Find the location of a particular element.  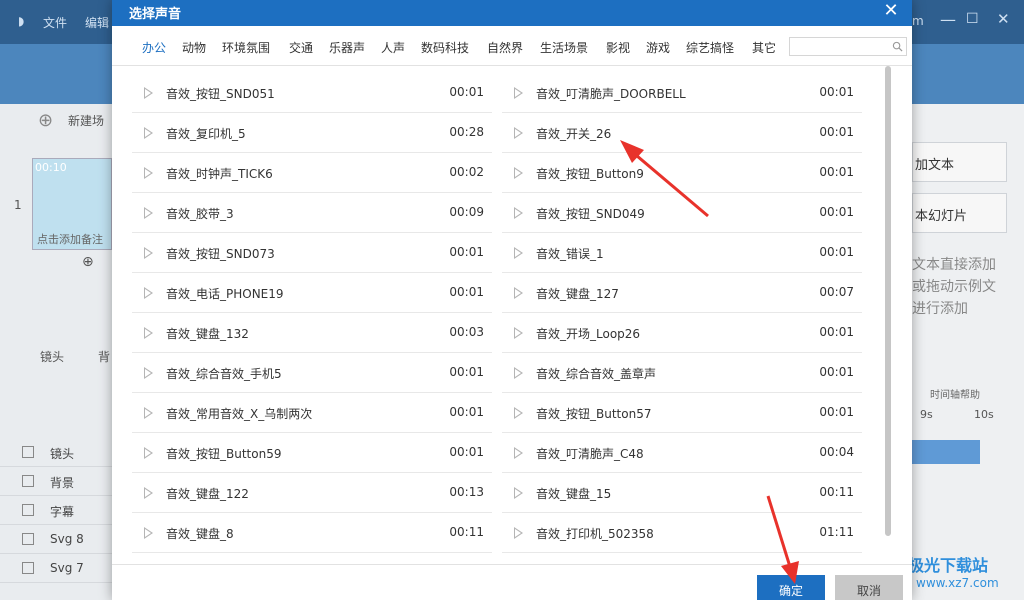

tab-life-scenes: 生活场景 is located at coordinates (564, 47).